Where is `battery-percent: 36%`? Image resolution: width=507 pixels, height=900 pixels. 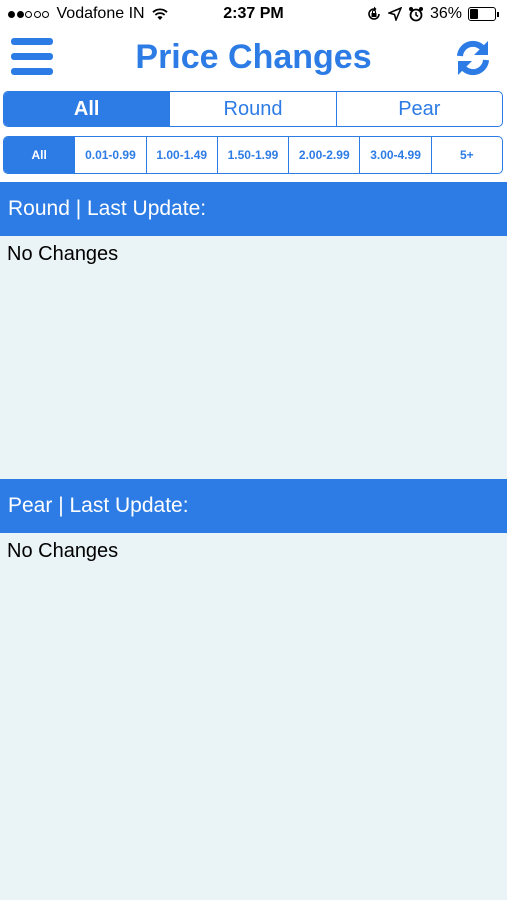
battery-percent: 36% is located at coordinates (445, 13).